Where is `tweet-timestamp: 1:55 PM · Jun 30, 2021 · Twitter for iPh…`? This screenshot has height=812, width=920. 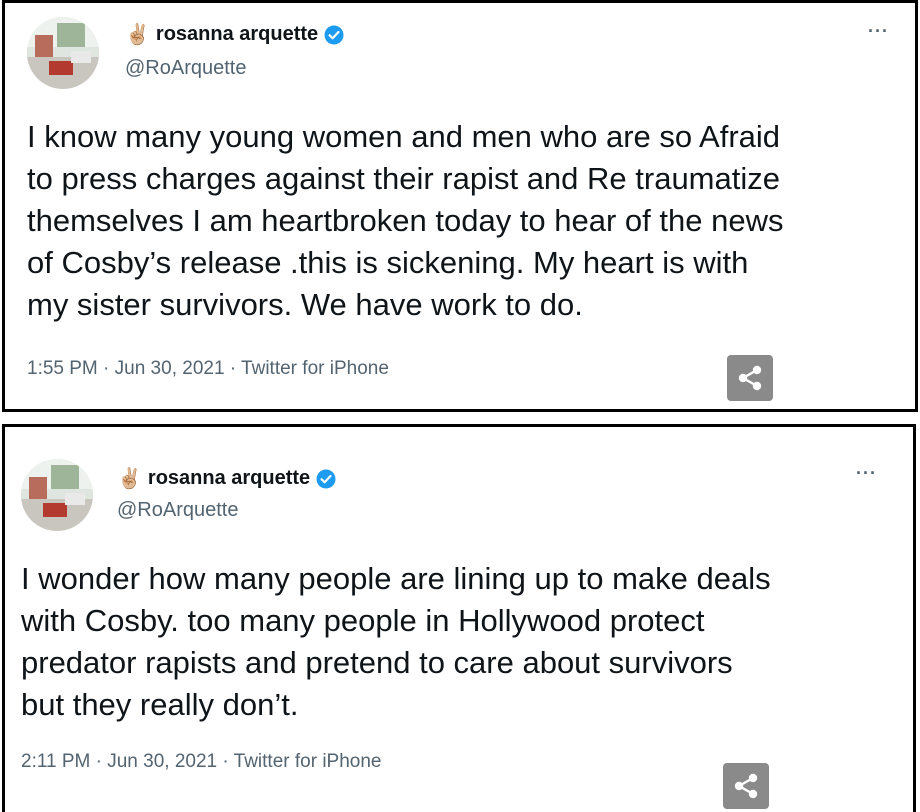
tweet-timestamp: 1:55 PM · Jun 30, 2021 · Twitter for iPh… is located at coordinates (208, 369).